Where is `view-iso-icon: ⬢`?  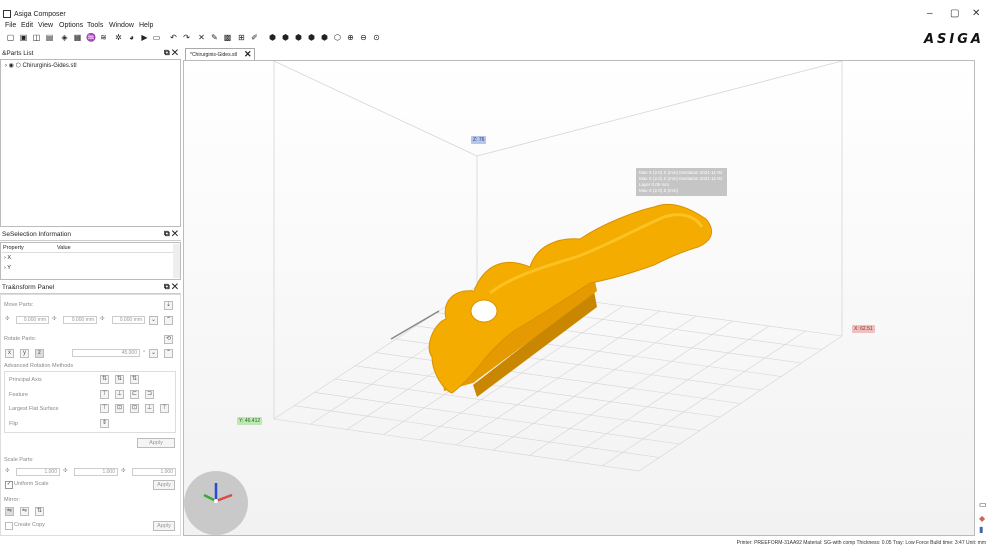
view-iso-icon: ⬢ is located at coordinates (272, 37).